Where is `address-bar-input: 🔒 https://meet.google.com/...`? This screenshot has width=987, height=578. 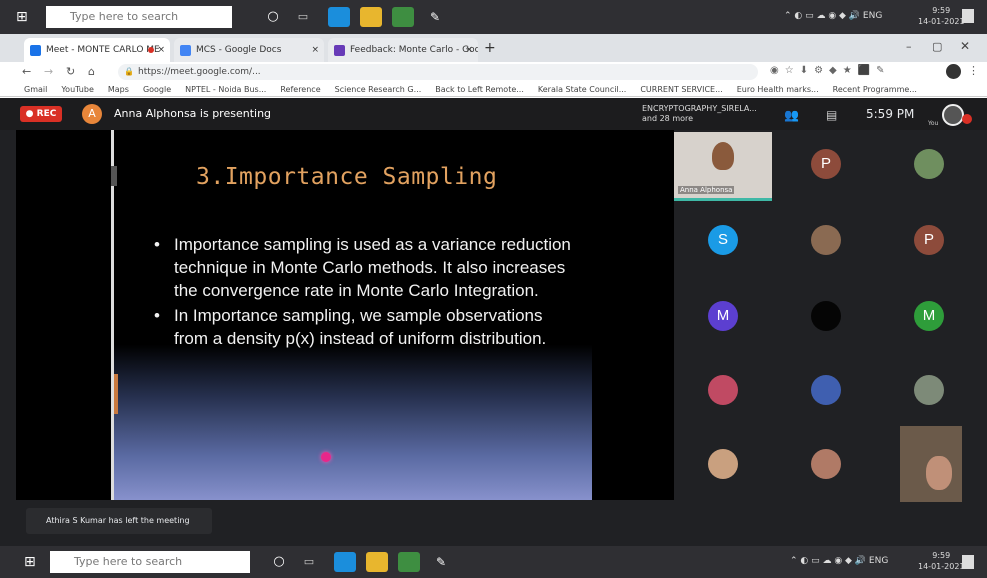 address-bar-input: 🔒 https://meet.google.com/... is located at coordinates (438, 72).